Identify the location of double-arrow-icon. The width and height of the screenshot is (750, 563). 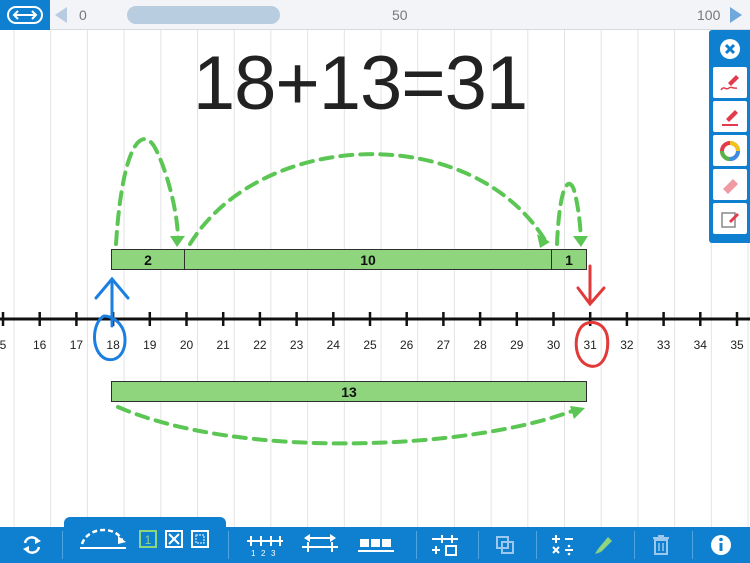
(25, 15).